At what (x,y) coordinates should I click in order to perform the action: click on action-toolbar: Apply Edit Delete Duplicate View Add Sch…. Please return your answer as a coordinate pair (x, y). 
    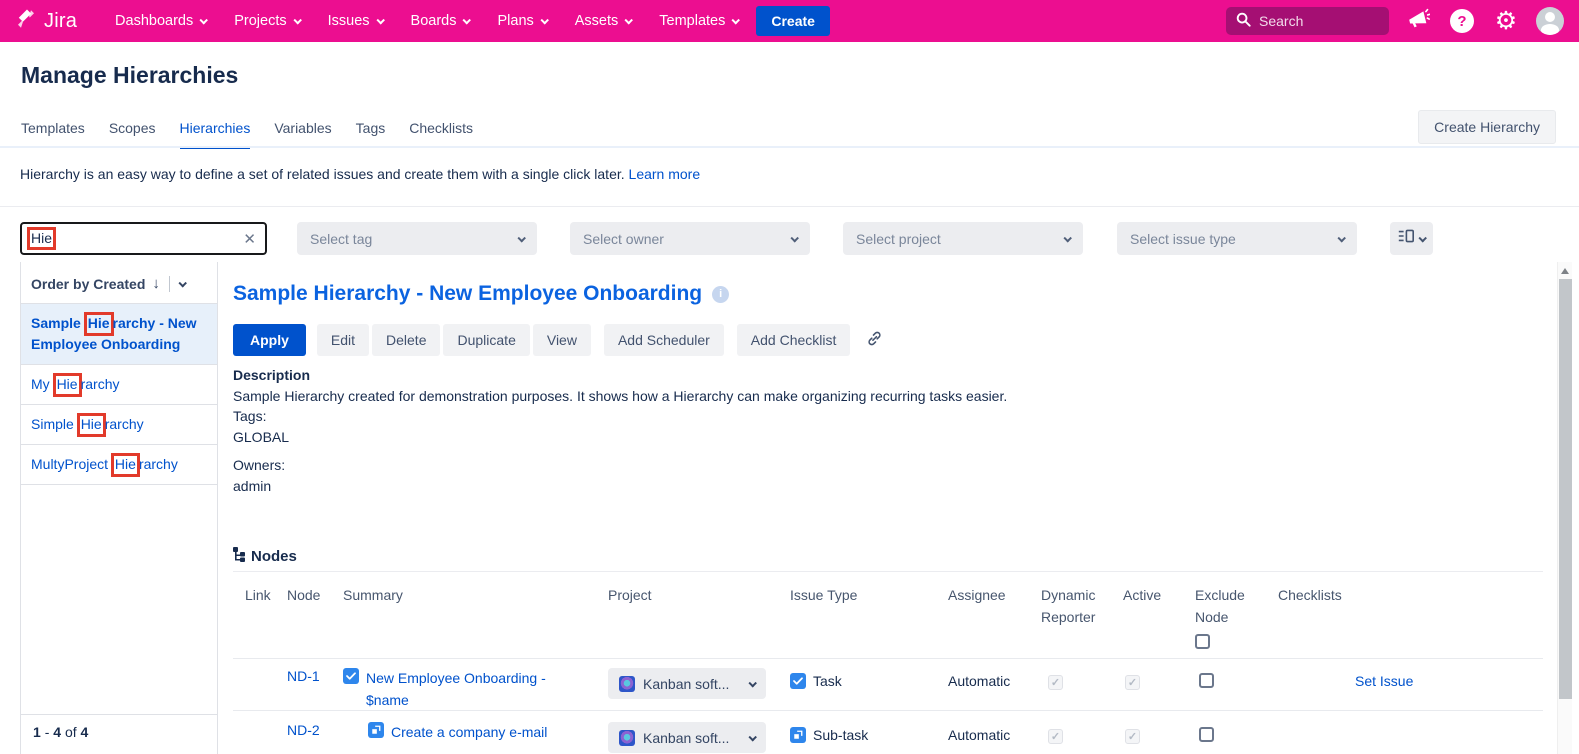
    Looking at the image, I should click on (558, 340).